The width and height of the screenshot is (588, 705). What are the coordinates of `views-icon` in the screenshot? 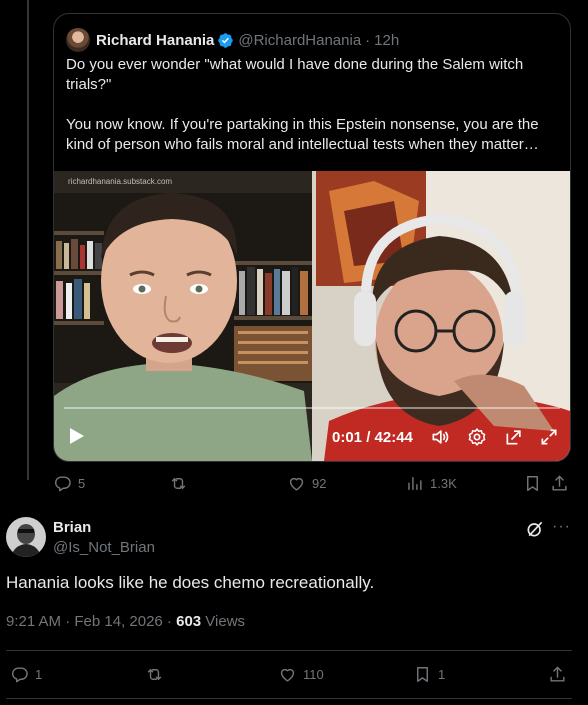 It's located at (415, 483).